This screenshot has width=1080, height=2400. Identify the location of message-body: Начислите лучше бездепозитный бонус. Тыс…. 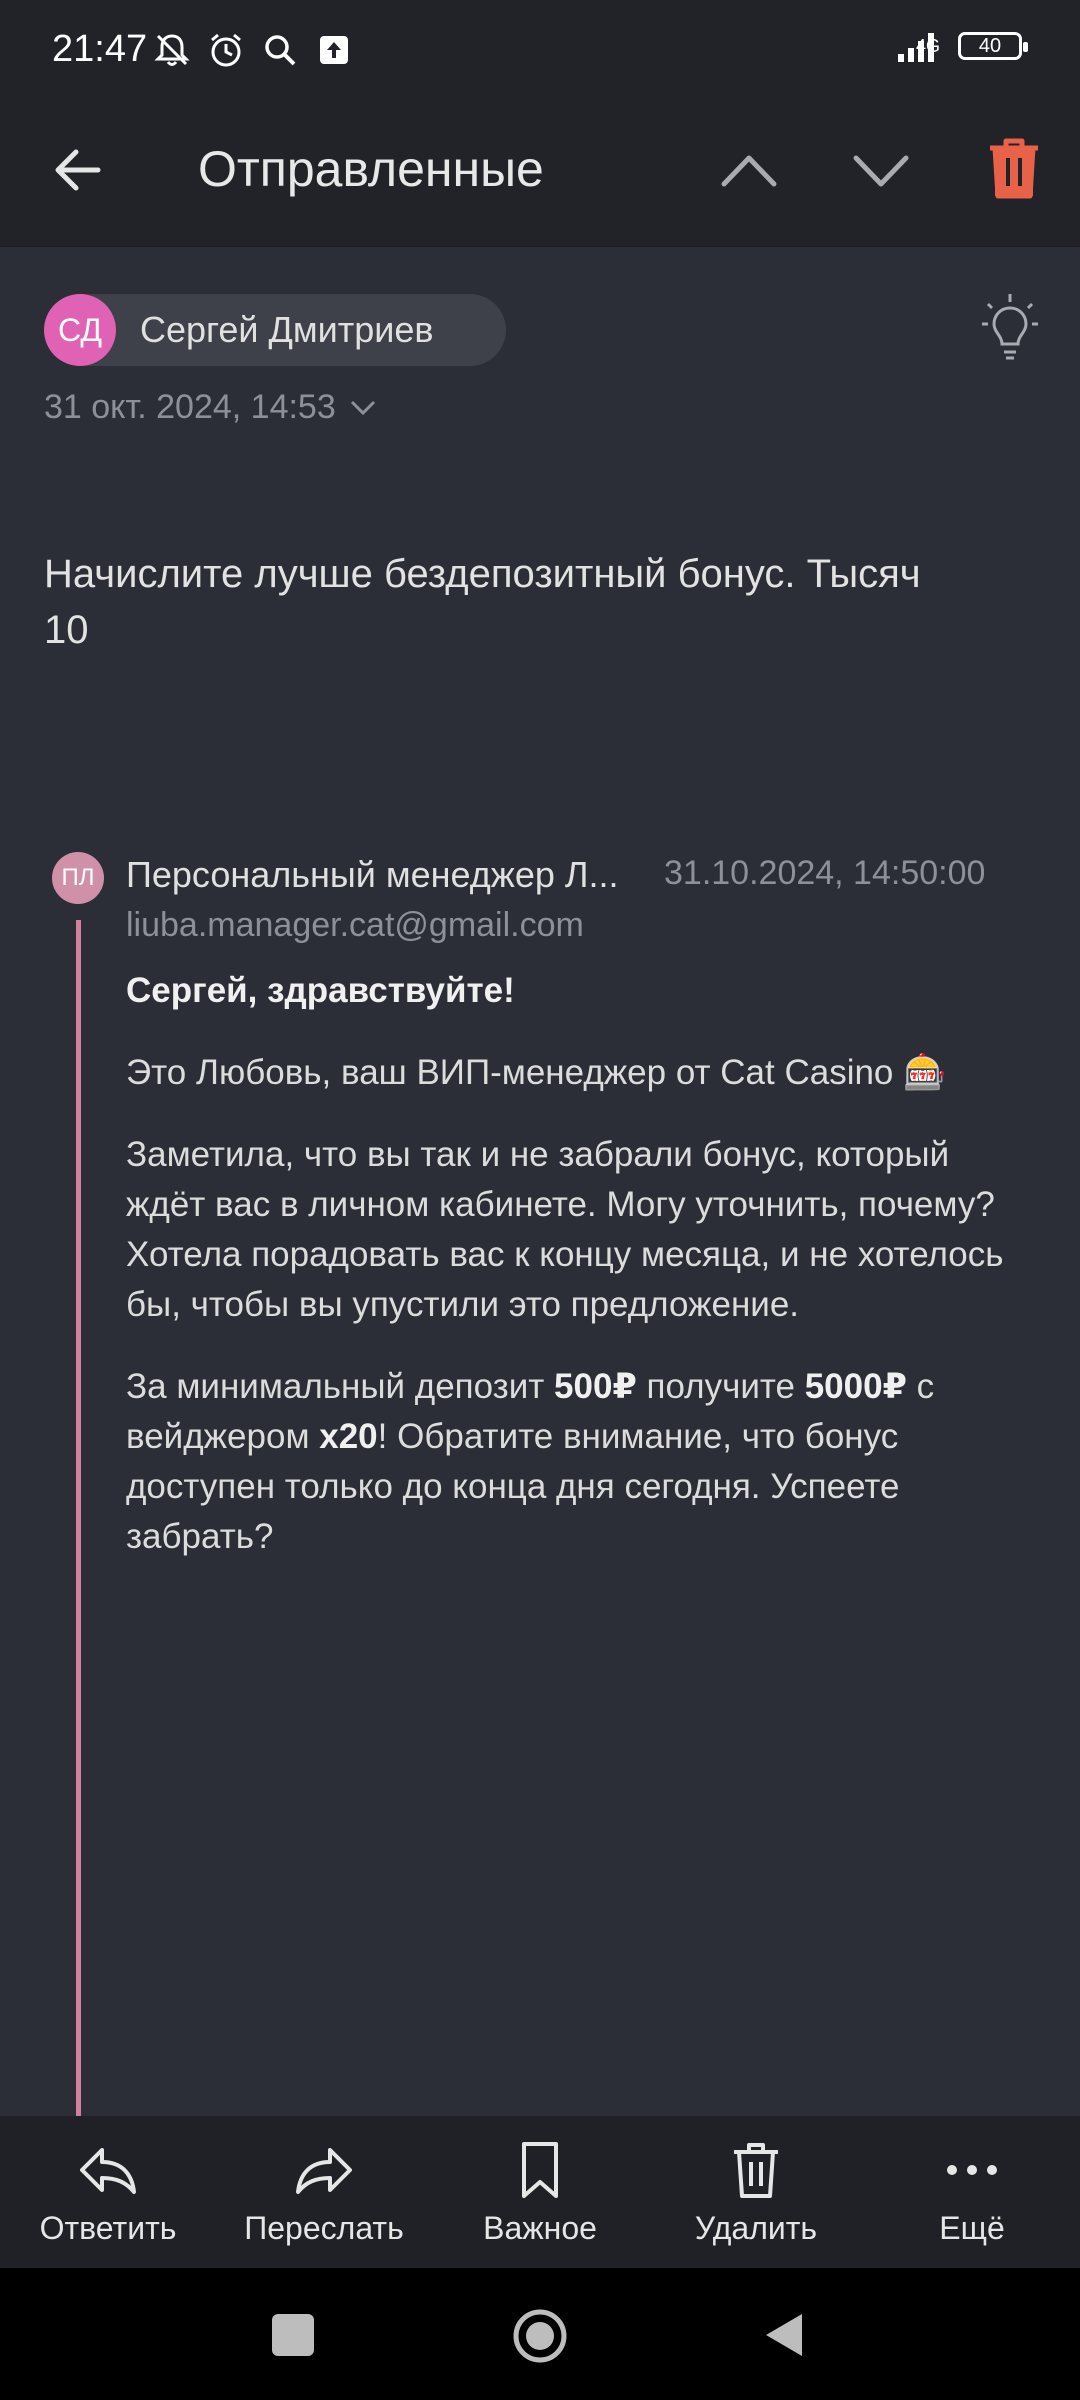
(534, 602).